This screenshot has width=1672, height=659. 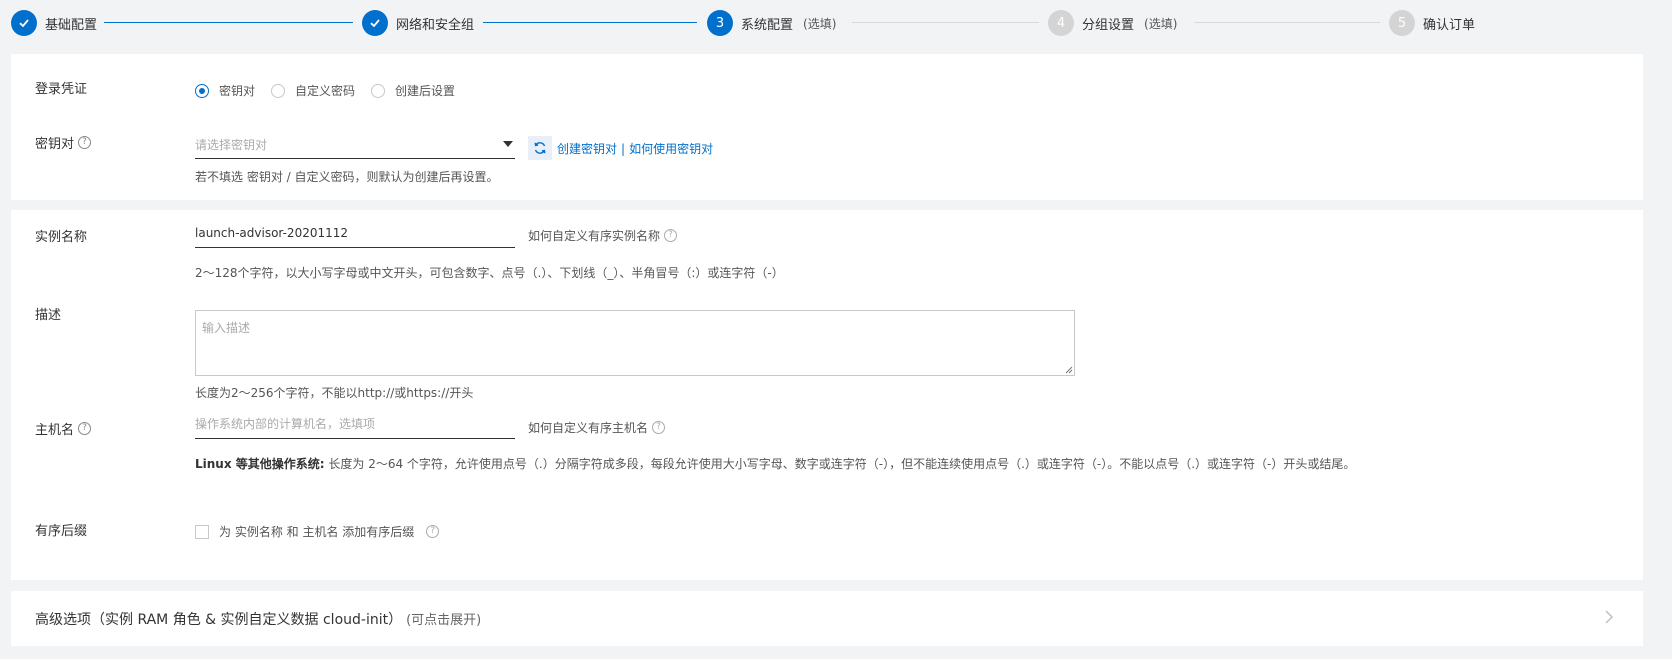 I want to click on refresh-button, so click(x=540, y=148).